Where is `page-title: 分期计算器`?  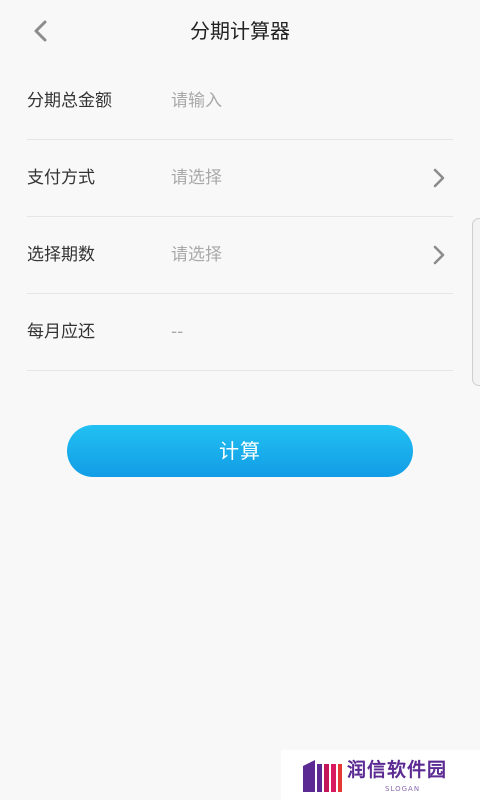 page-title: 分期计算器 is located at coordinates (240, 31).